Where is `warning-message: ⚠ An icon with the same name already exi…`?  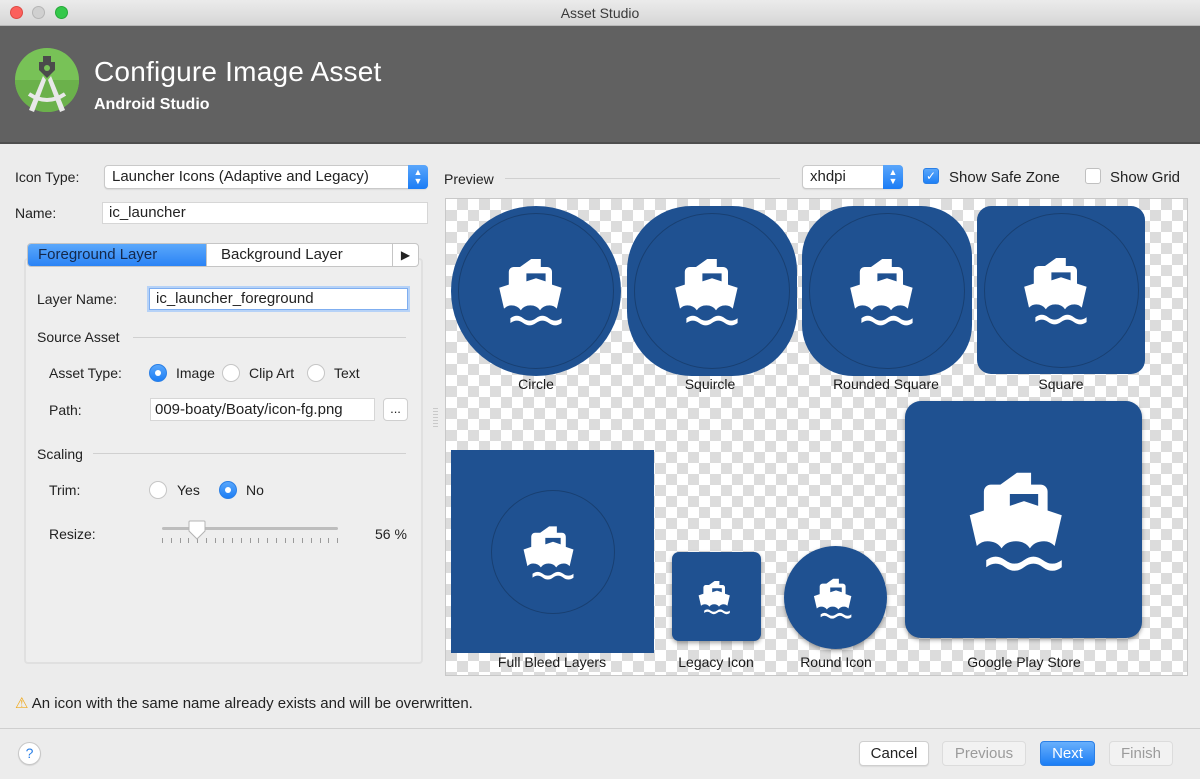 warning-message: ⚠ An icon with the same name already exi… is located at coordinates (244, 703).